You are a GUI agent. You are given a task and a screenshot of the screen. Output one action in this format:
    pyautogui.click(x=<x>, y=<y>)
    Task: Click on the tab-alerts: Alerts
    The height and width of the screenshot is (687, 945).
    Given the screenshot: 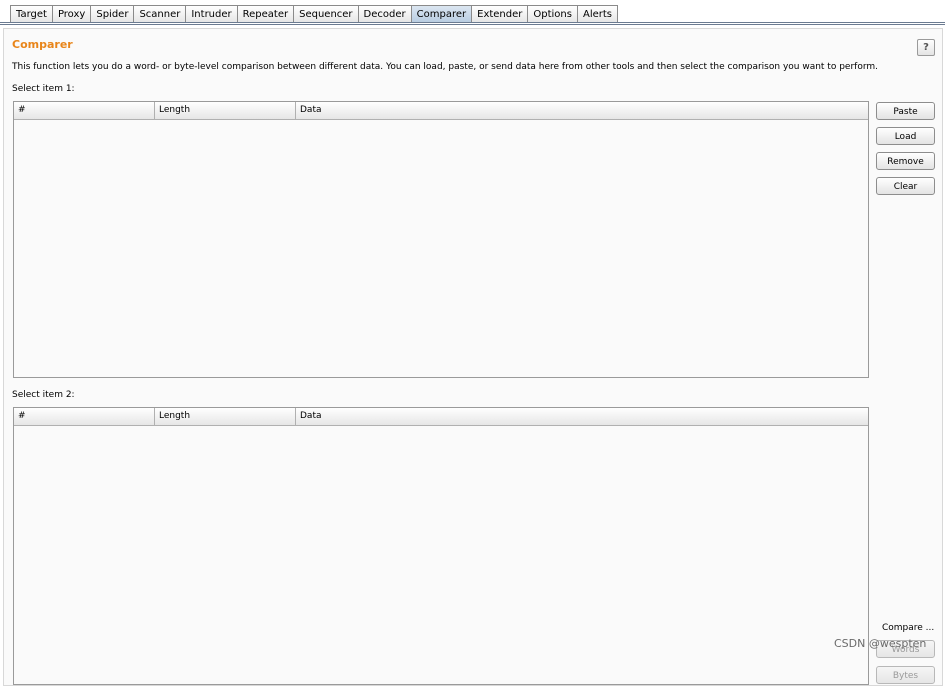 What is the action you would take?
    pyautogui.click(x=597, y=13)
    